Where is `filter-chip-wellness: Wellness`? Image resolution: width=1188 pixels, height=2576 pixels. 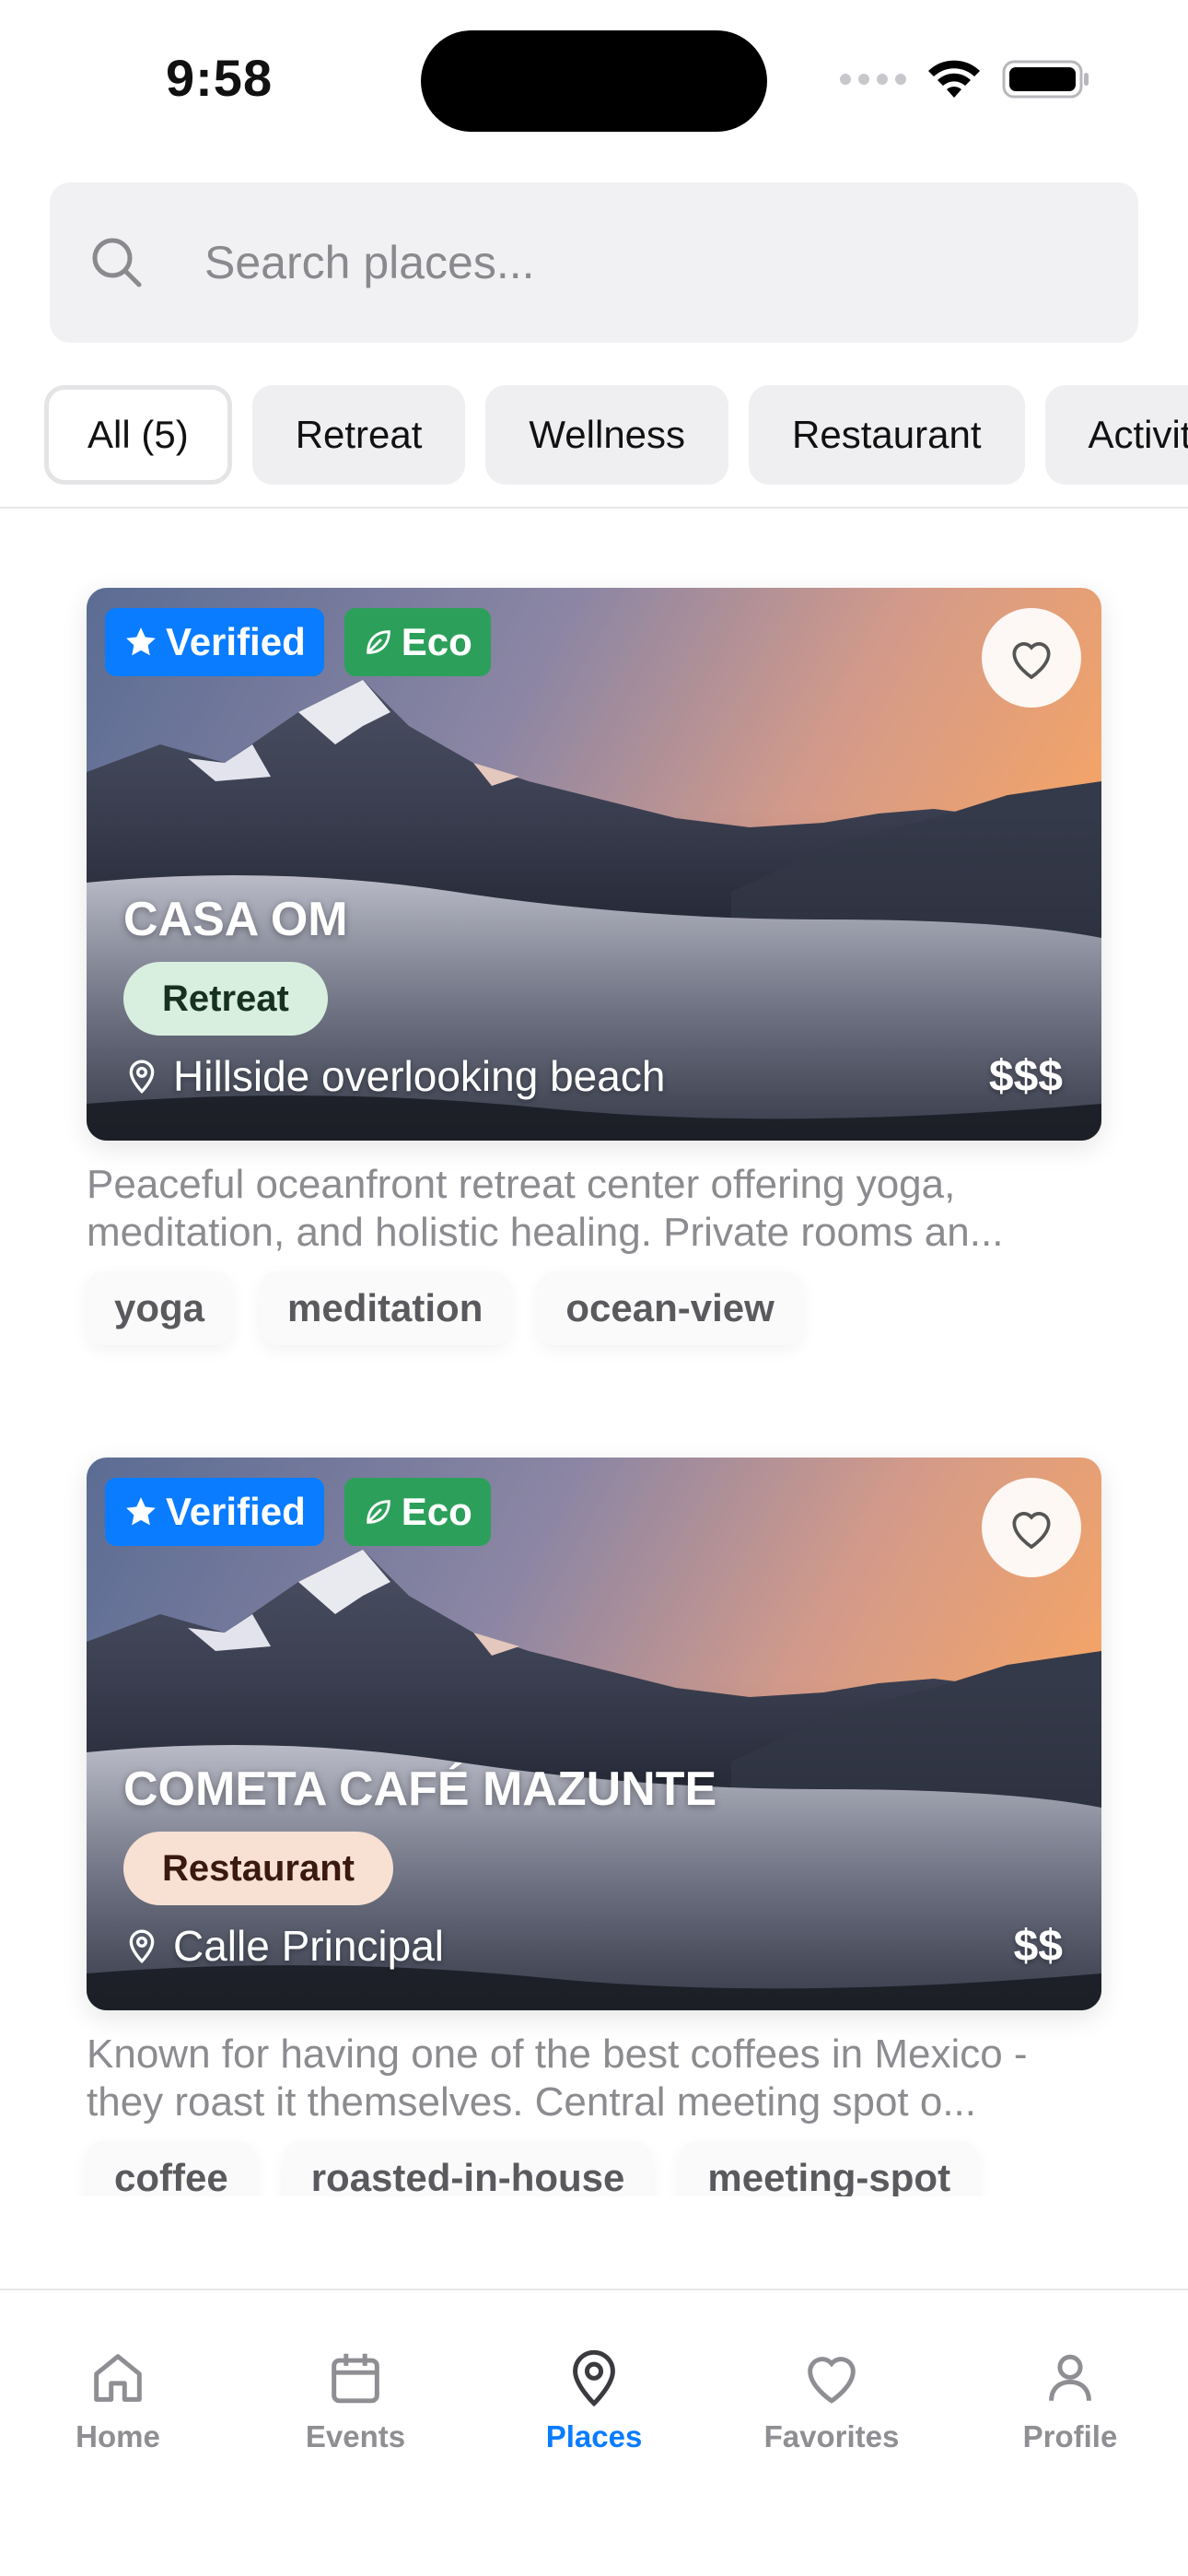
filter-chip-wellness: Wellness is located at coordinates (607, 435).